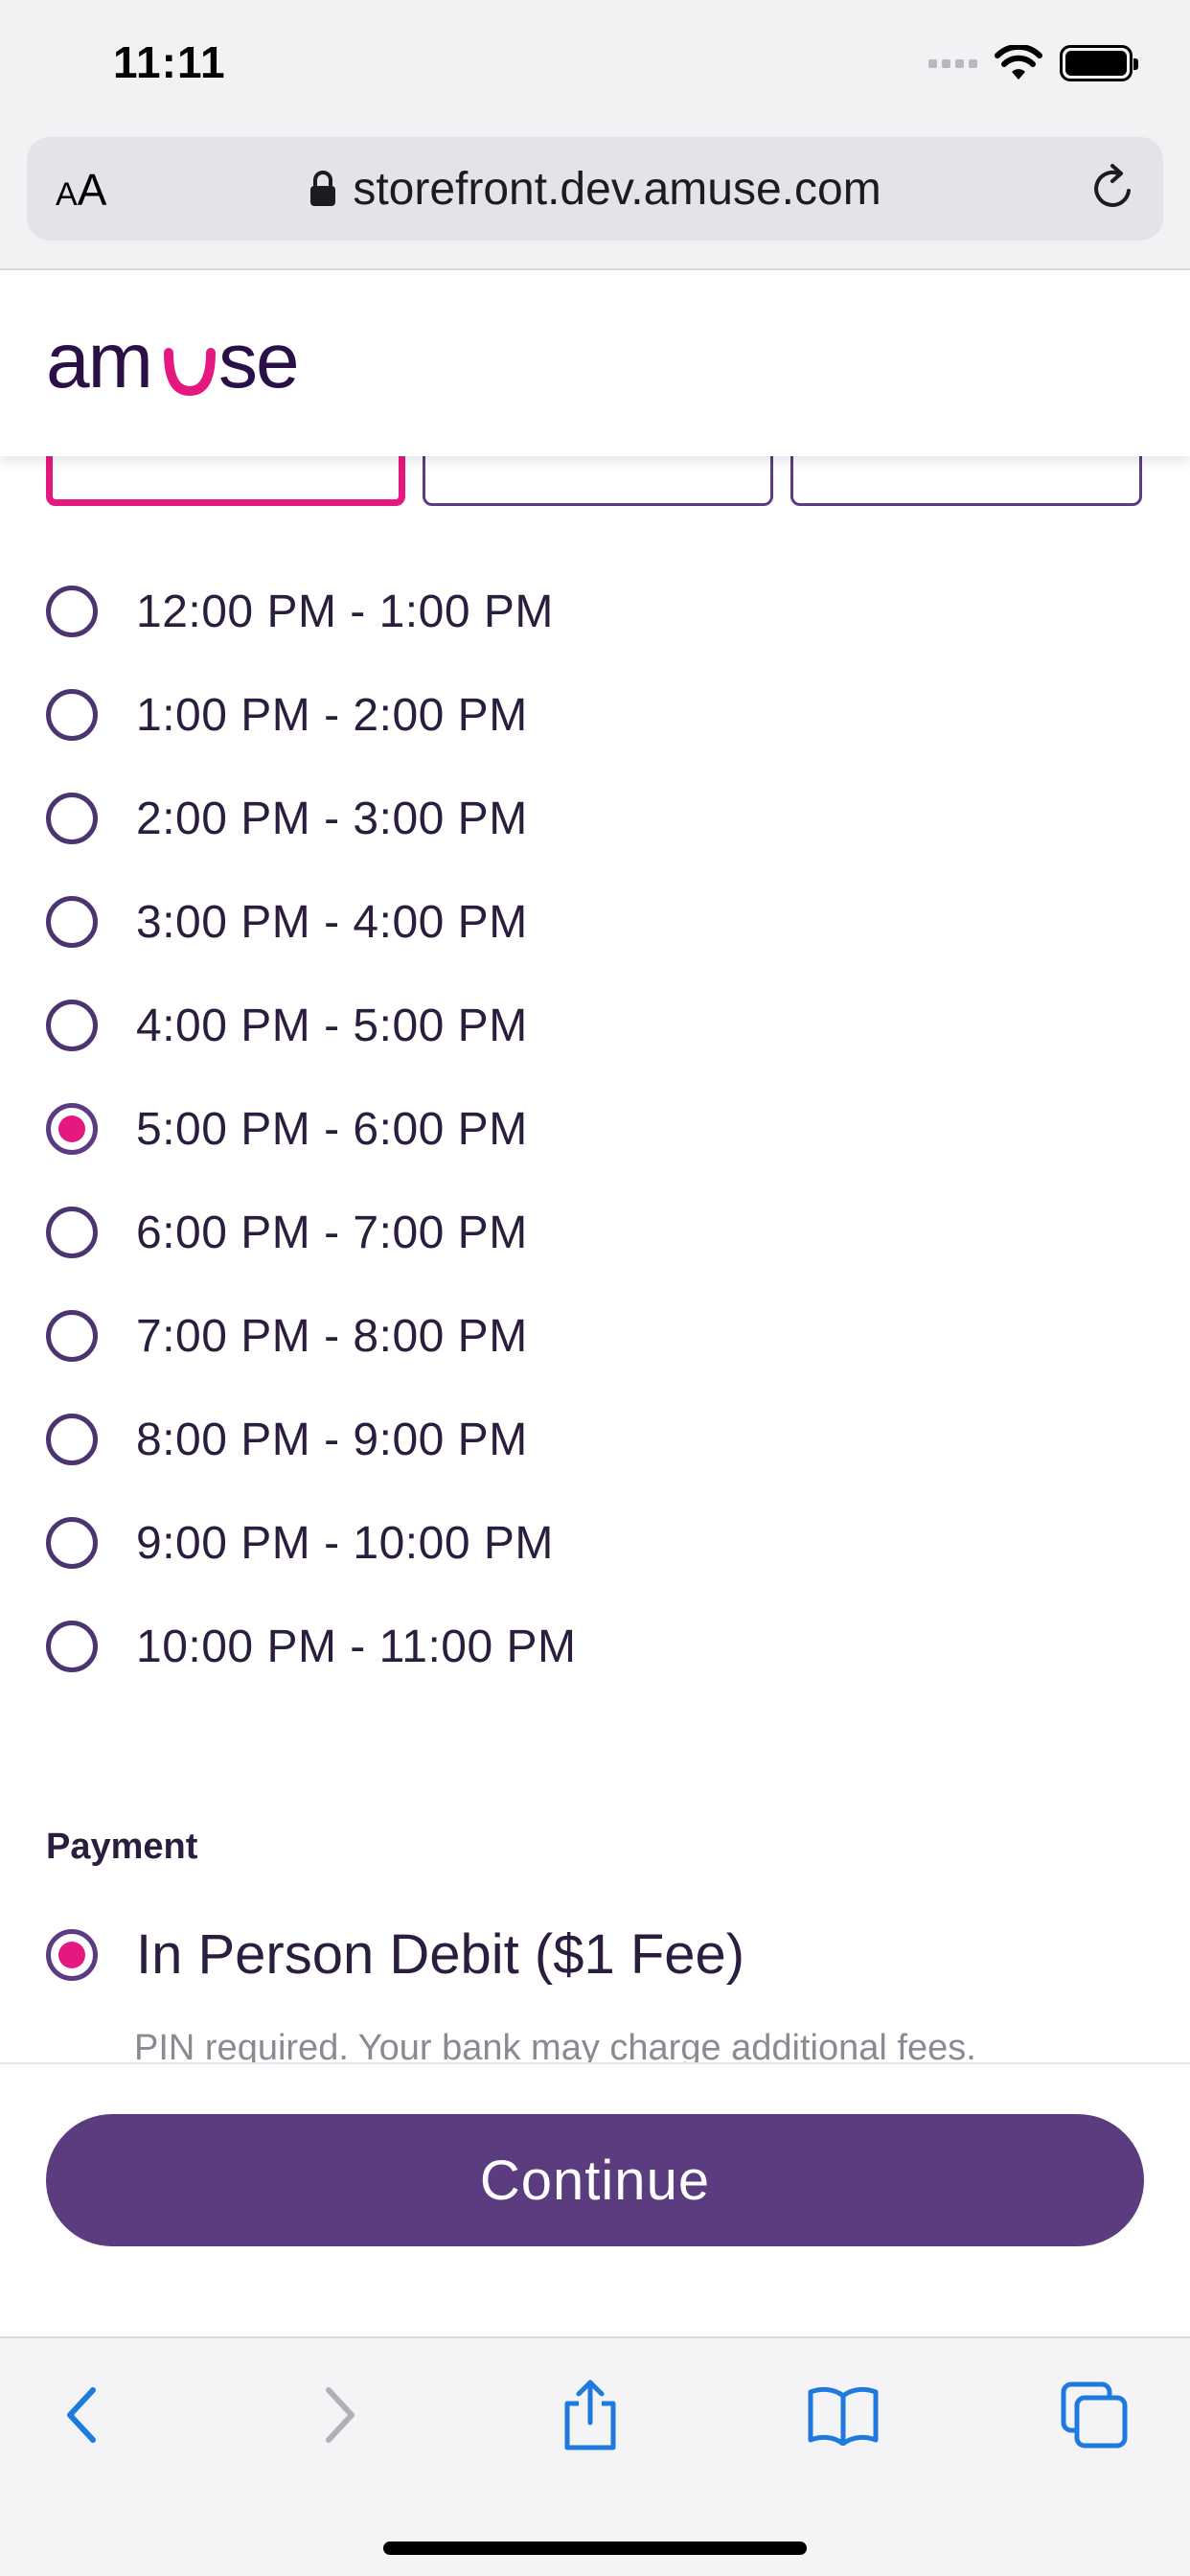 The height and width of the screenshot is (2576, 1190). I want to click on site-header: am se, so click(595, 364).